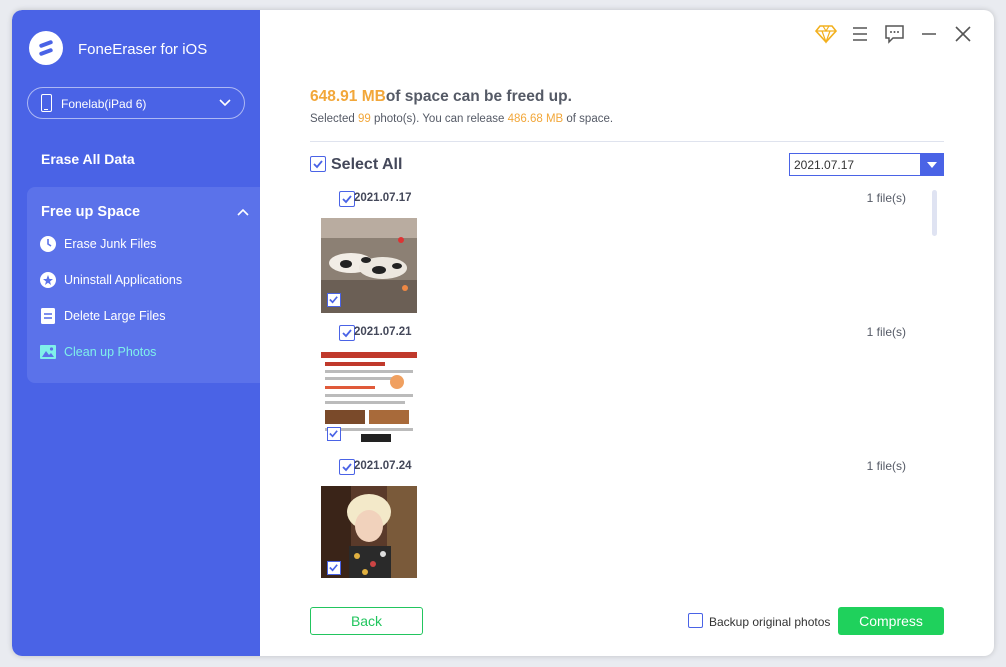 The width and height of the screenshot is (1006, 667). I want to click on close-icon, so click(963, 34).